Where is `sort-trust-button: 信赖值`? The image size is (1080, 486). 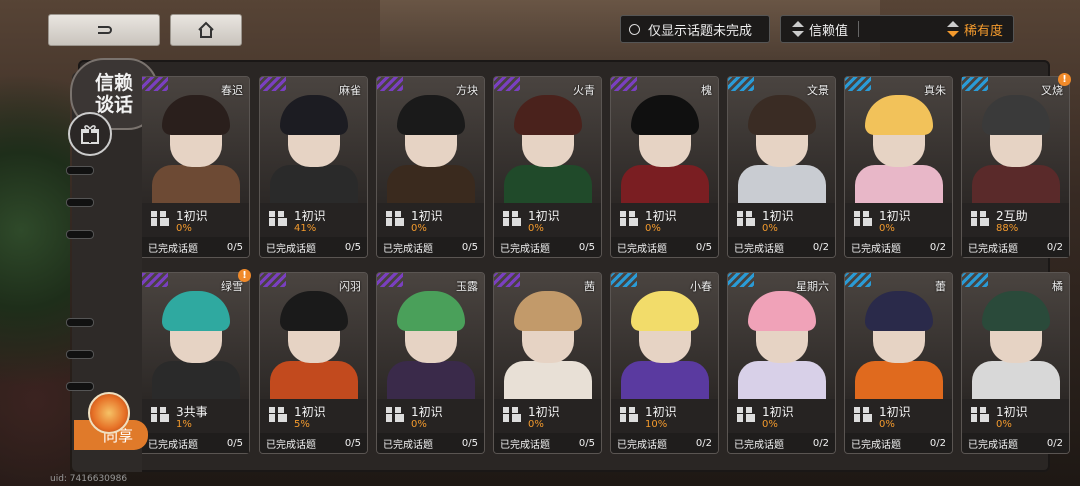
sort-trust-button: 信赖值 is located at coordinates (819, 29).